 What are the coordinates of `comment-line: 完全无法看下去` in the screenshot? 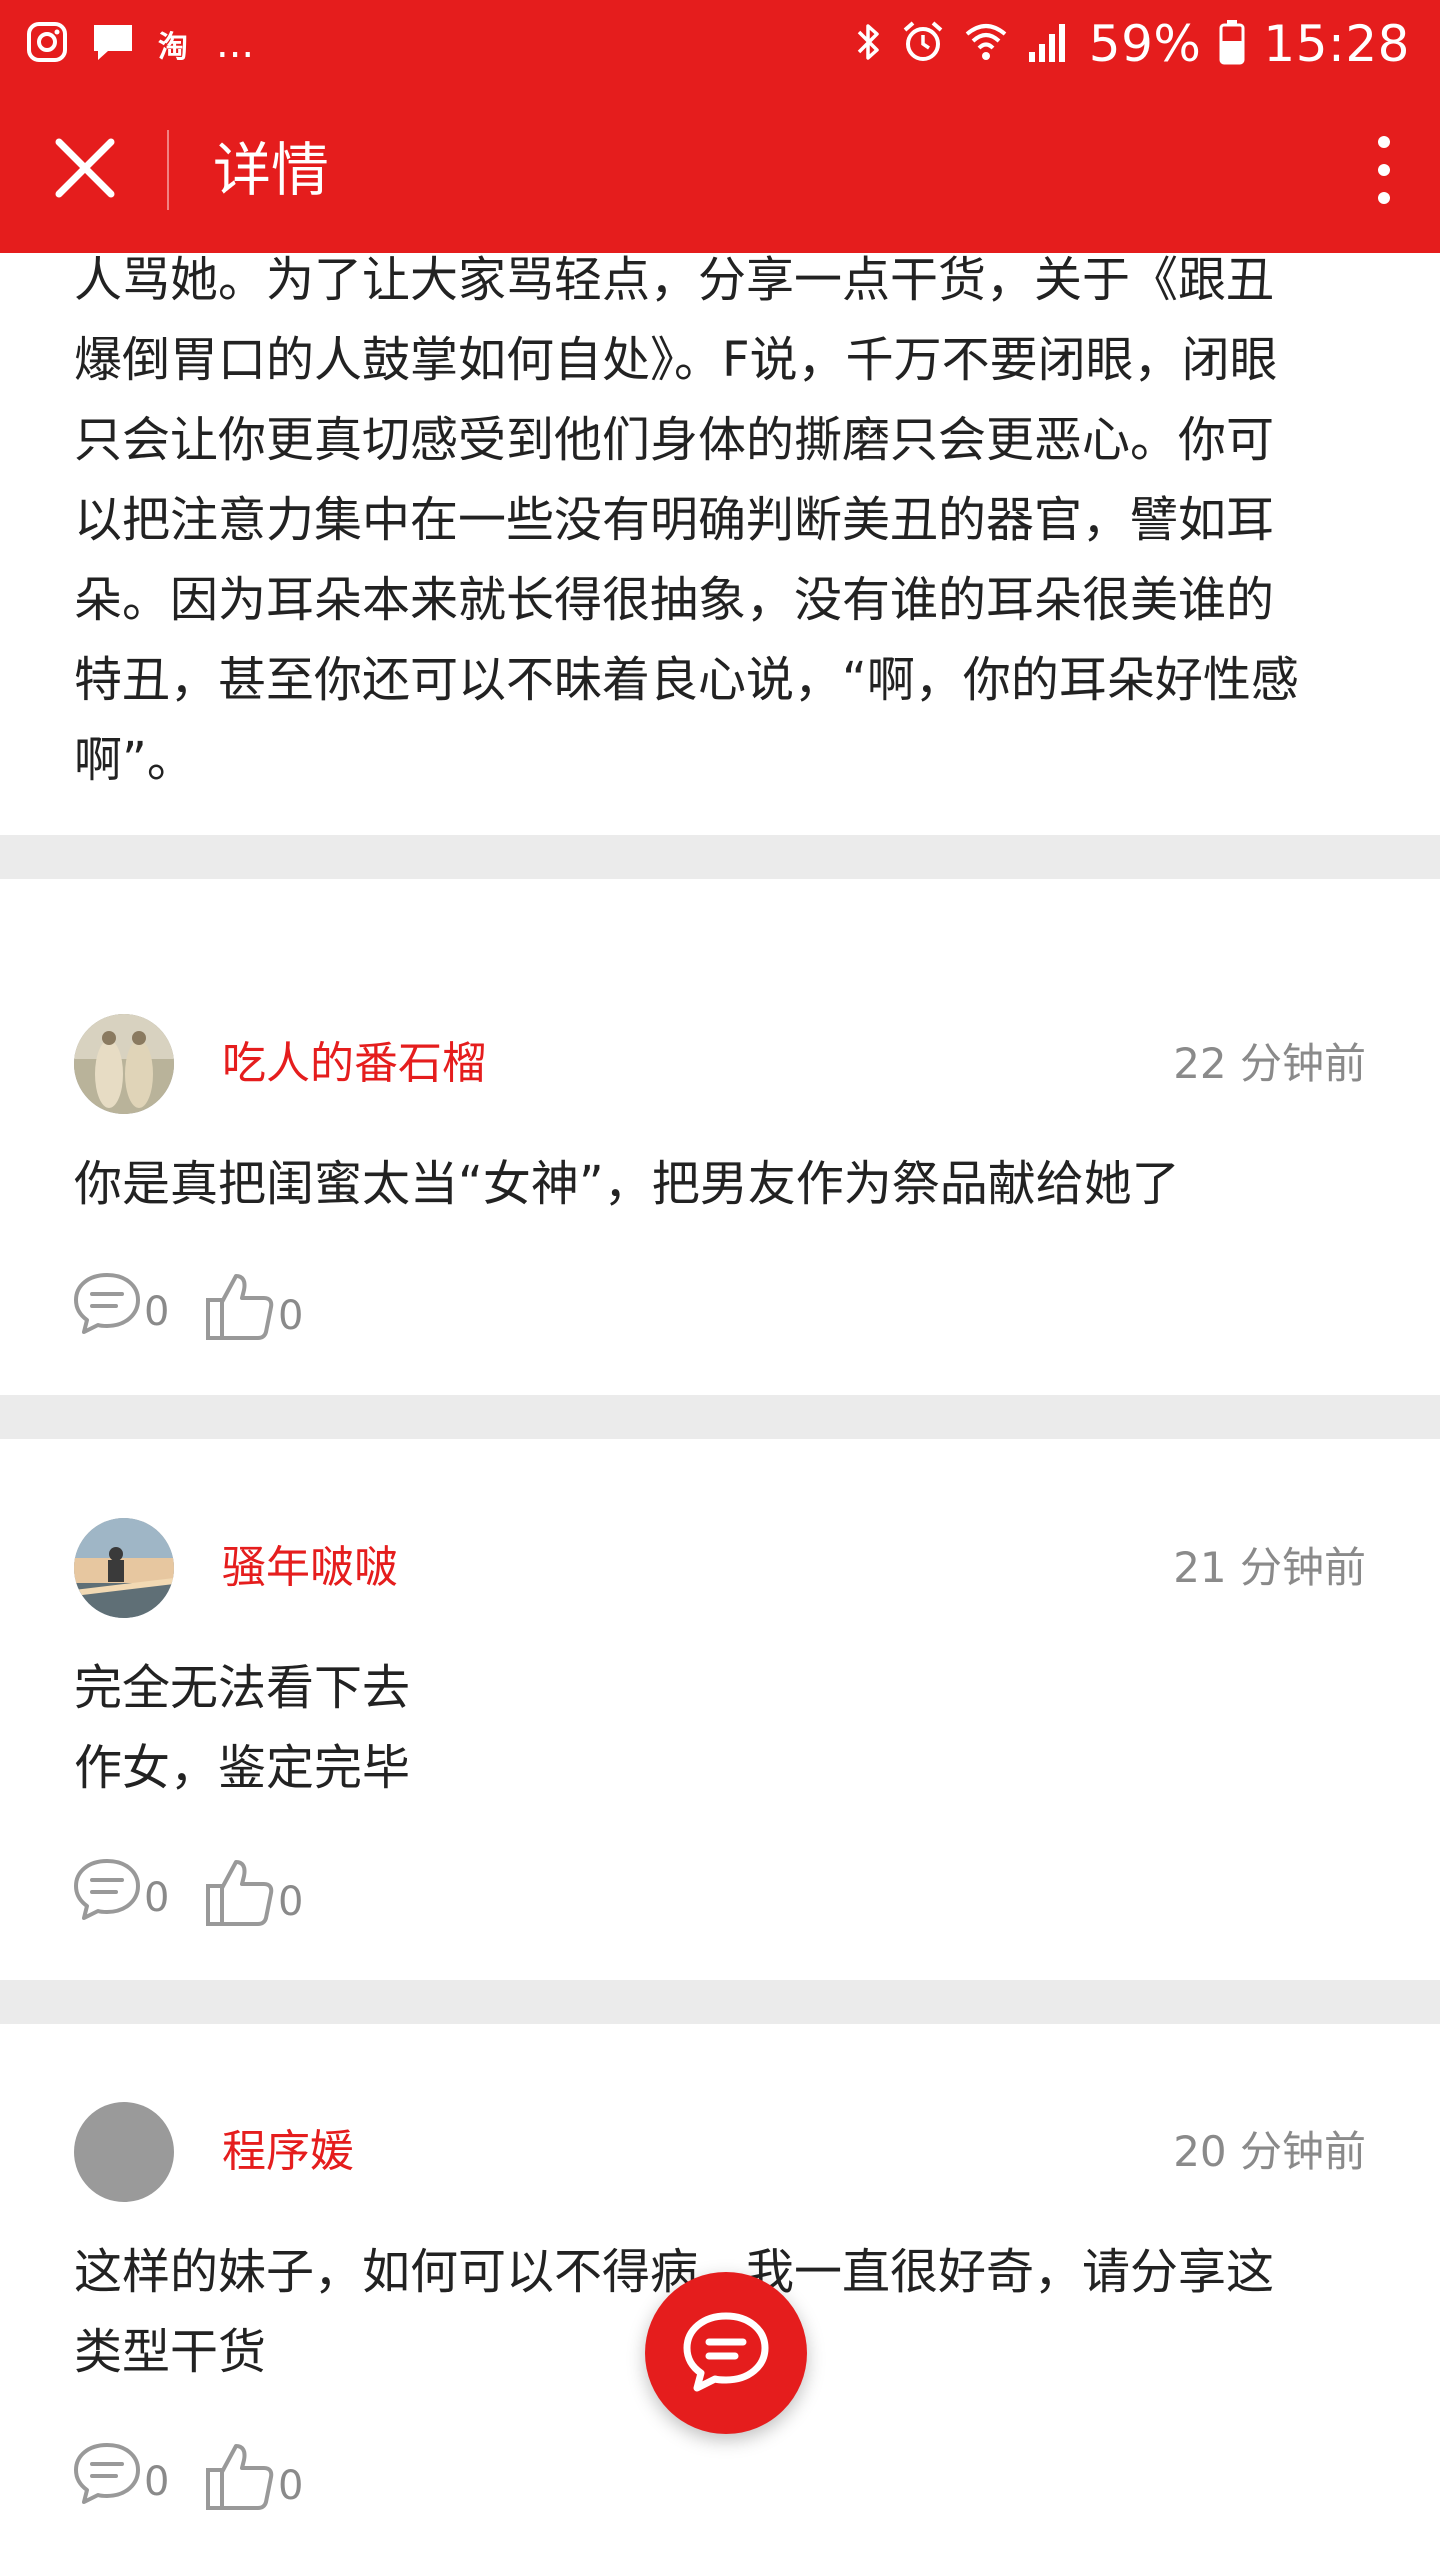 It's located at (242, 1688).